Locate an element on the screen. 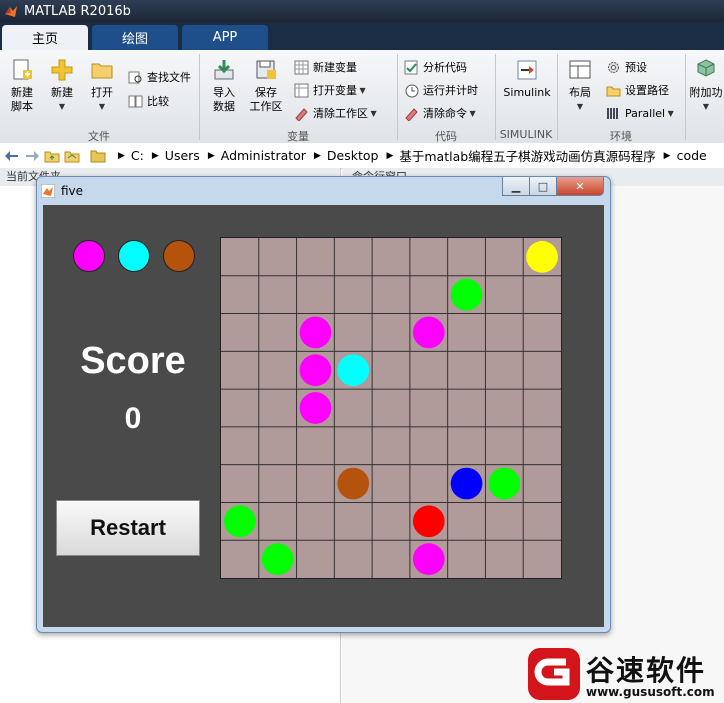 This screenshot has width=724, height=703. analyze-code-icon is located at coordinates (411, 67).